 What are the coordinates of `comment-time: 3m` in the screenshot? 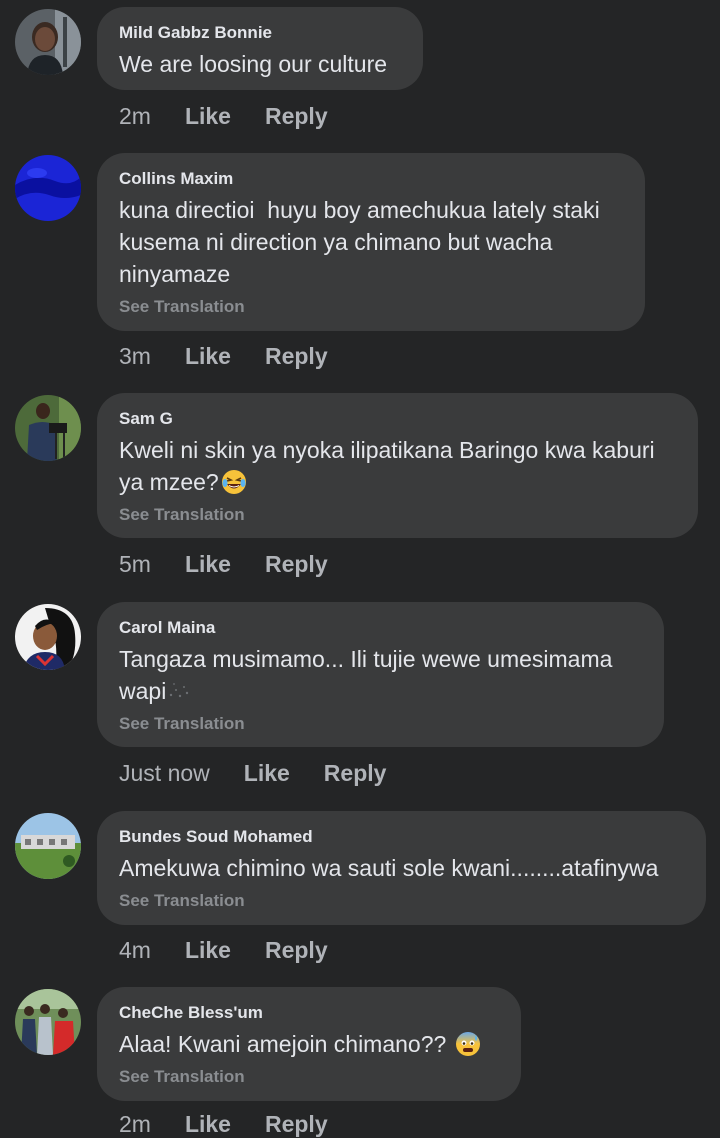 It's located at (135, 356).